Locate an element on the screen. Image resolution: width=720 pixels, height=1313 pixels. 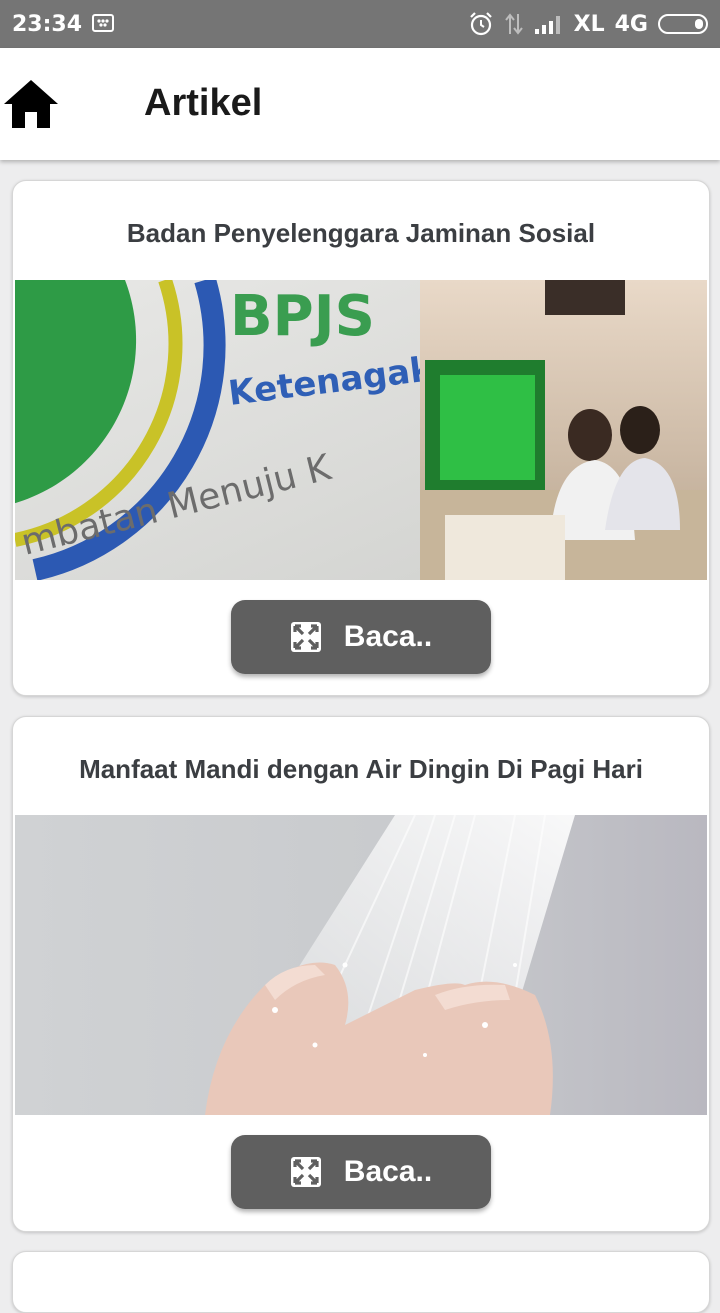
app-bar: Artikel is located at coordinates (360, 104).